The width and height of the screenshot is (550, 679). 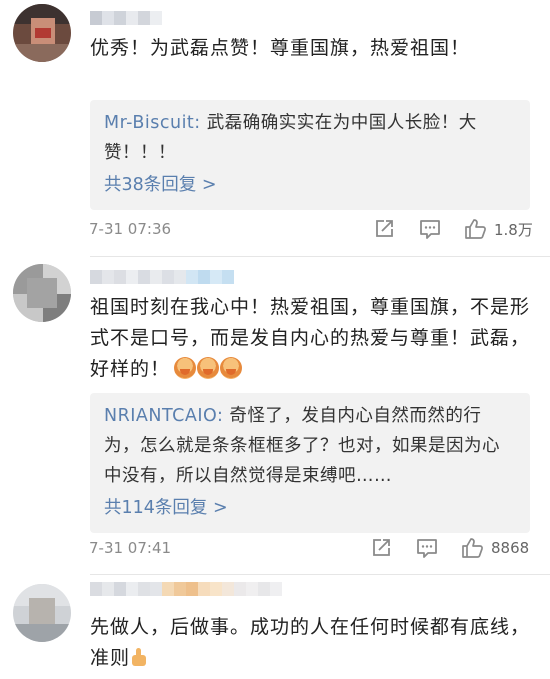 What do you see at coordinates (275, 229) in the screenshot?
I see `comment-meta: 7-31 07:36 1.8万` at bounding box center [275, 229].